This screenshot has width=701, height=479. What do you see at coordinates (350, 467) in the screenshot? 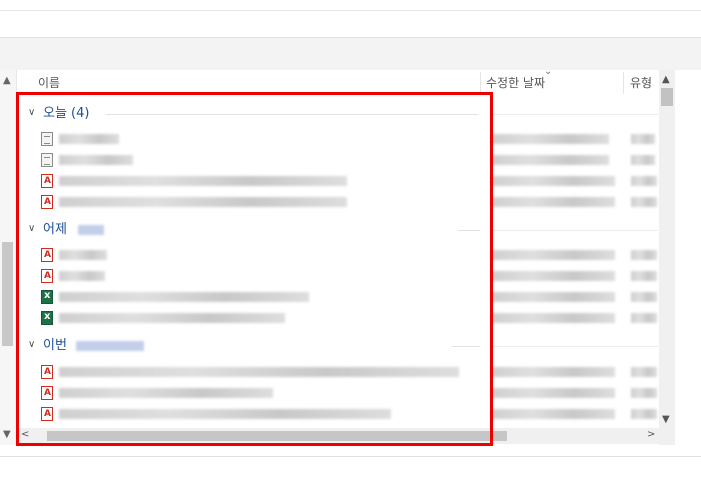
I see `status-bar` at bounding box center [350, 467].